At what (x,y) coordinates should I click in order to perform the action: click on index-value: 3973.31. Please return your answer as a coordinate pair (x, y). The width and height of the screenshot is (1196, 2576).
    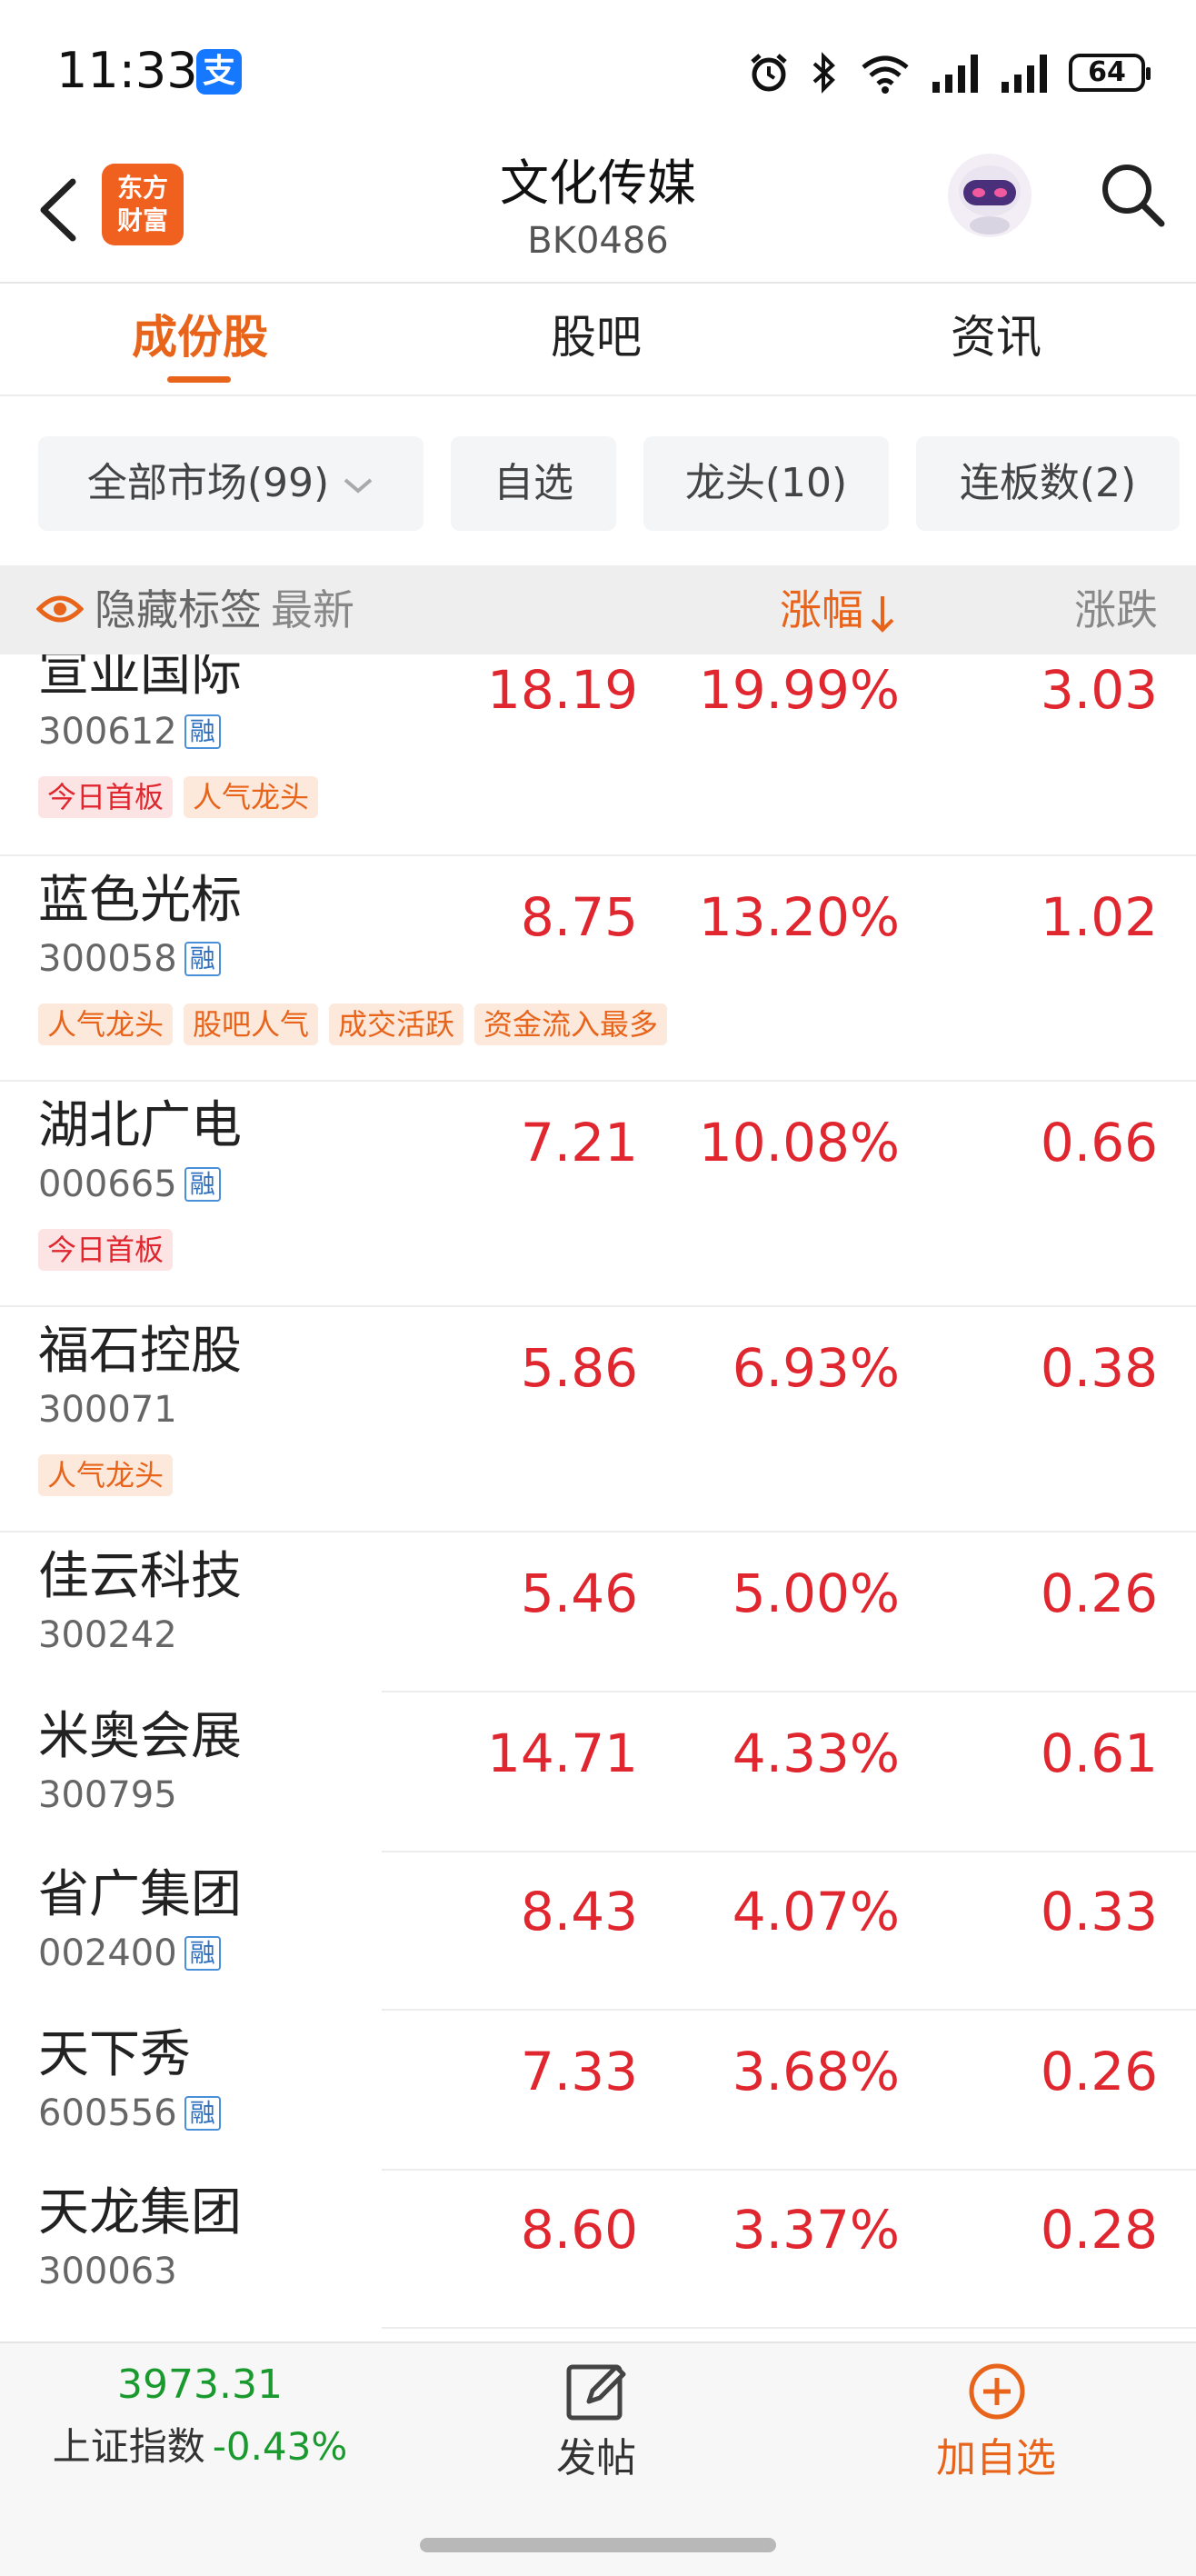
    Looking at the image, I should click on (200, 2384).